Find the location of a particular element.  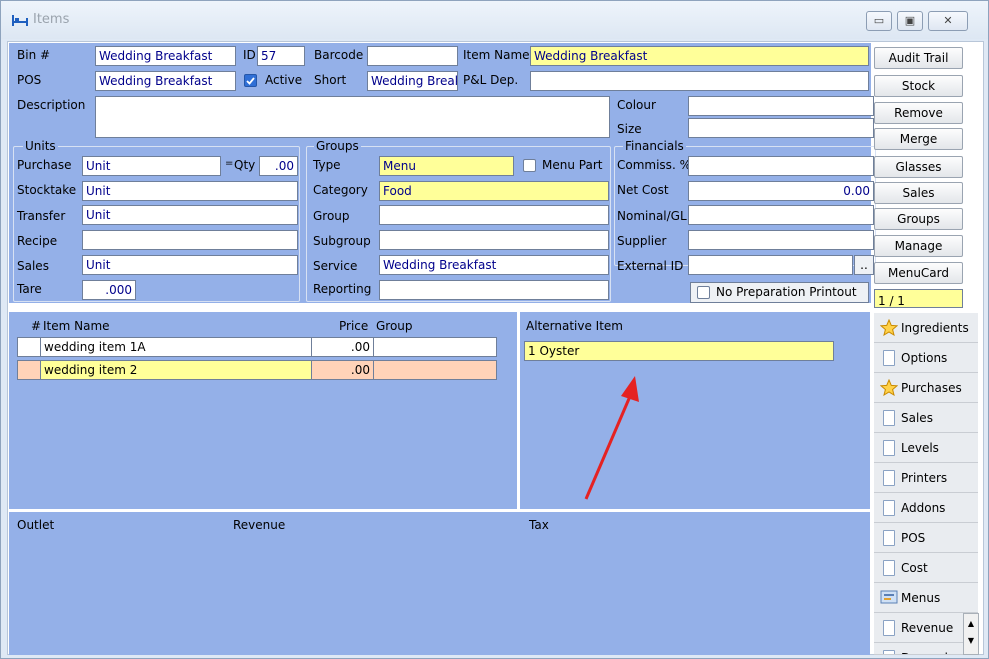

sales-button: Sales is located at coordinates (918, 193).